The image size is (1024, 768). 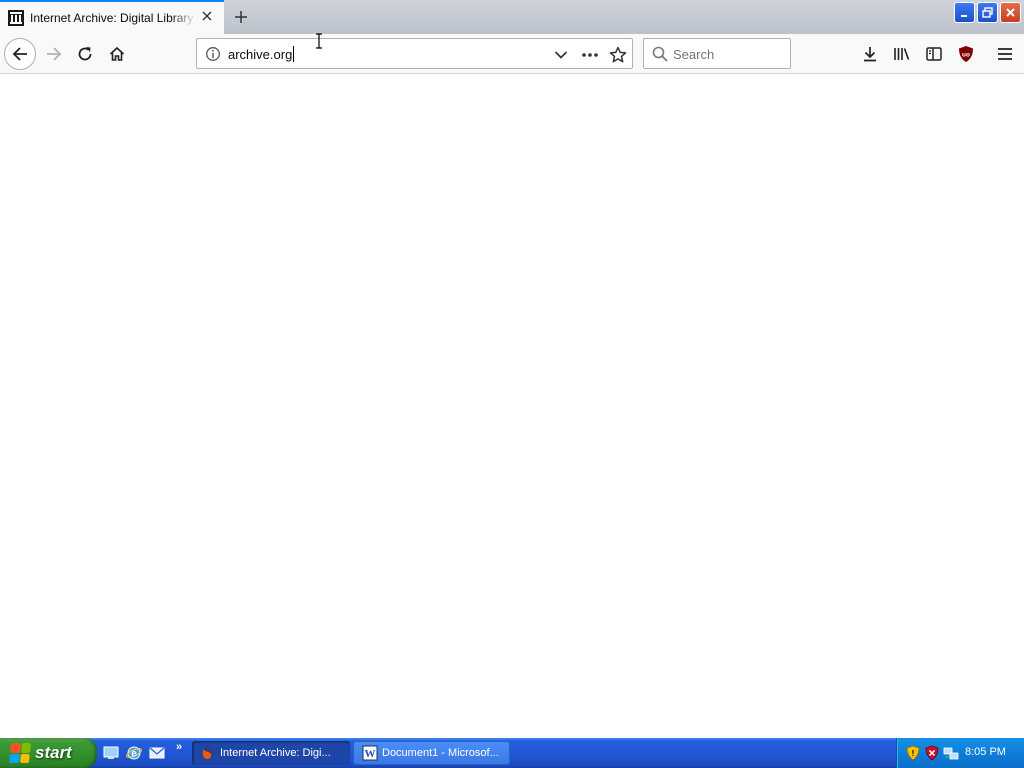 What do you see at coordinates (85, 54) in the screenshot?
I see `reload-button` at bounding box center [85, 54].